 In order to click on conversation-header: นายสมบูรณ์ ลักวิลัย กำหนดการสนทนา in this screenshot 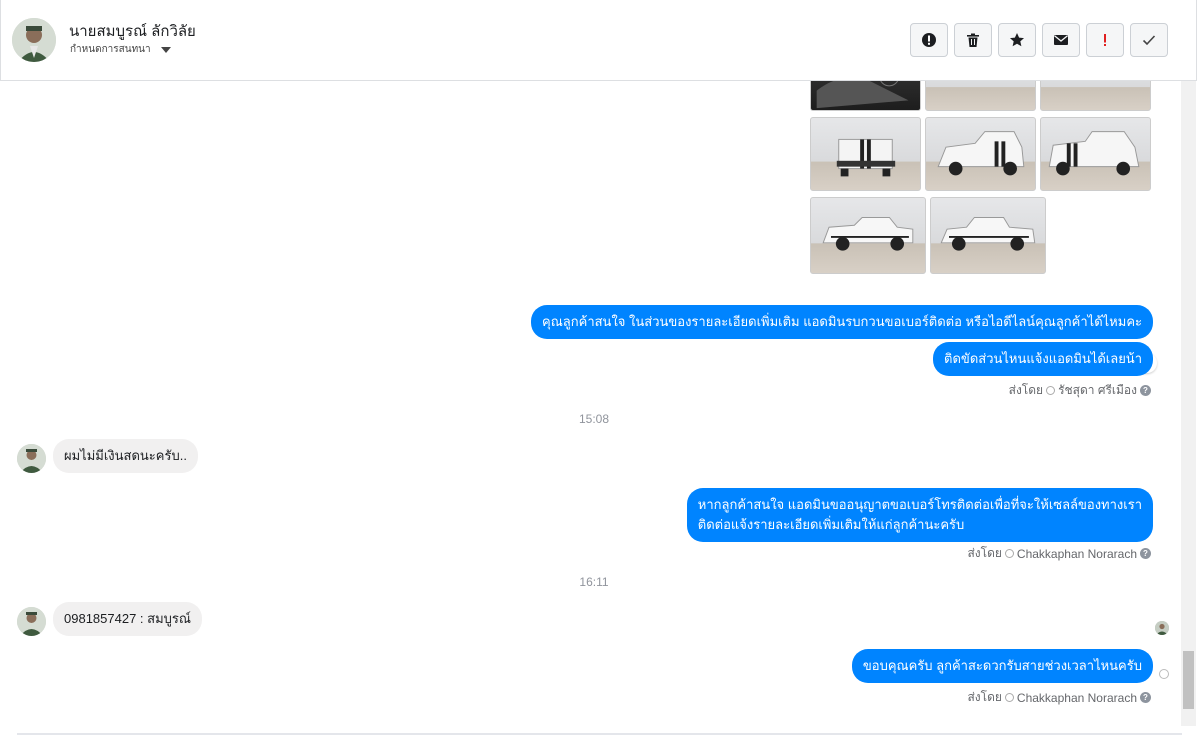, I will do `click(598, 40)`.